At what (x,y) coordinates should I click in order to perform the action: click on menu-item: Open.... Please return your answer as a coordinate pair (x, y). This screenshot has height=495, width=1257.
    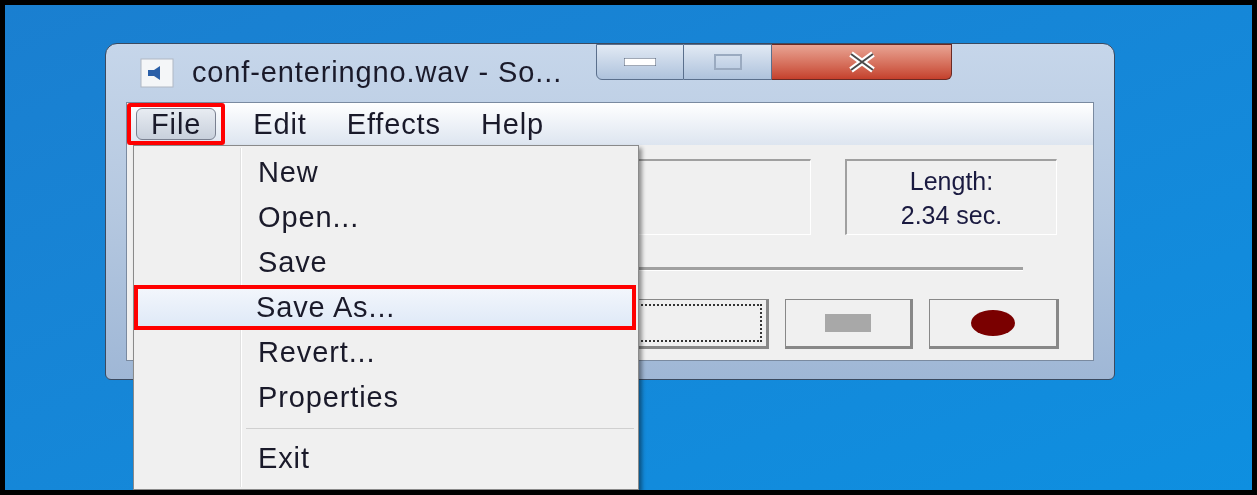
    Looking at the image, I should click on (385, 217).